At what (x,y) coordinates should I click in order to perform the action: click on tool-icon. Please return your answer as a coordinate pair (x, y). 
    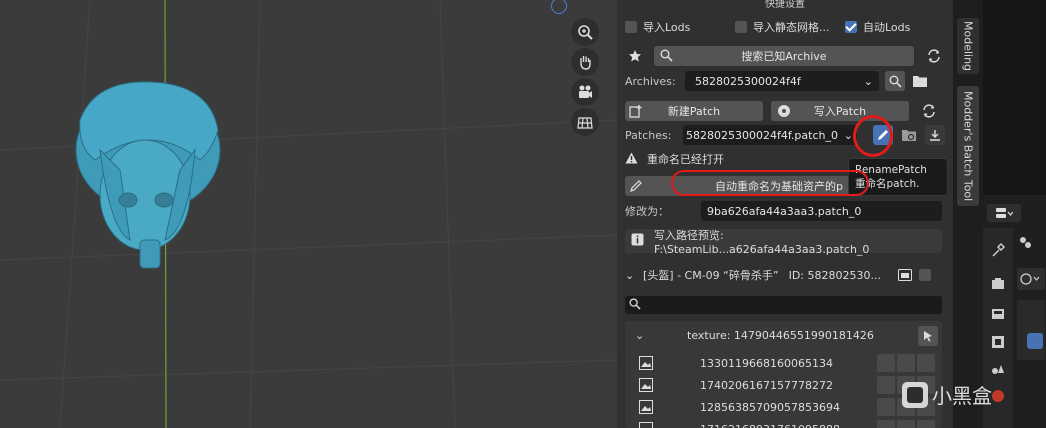
    Looking at the image, I should click on (998, 250).